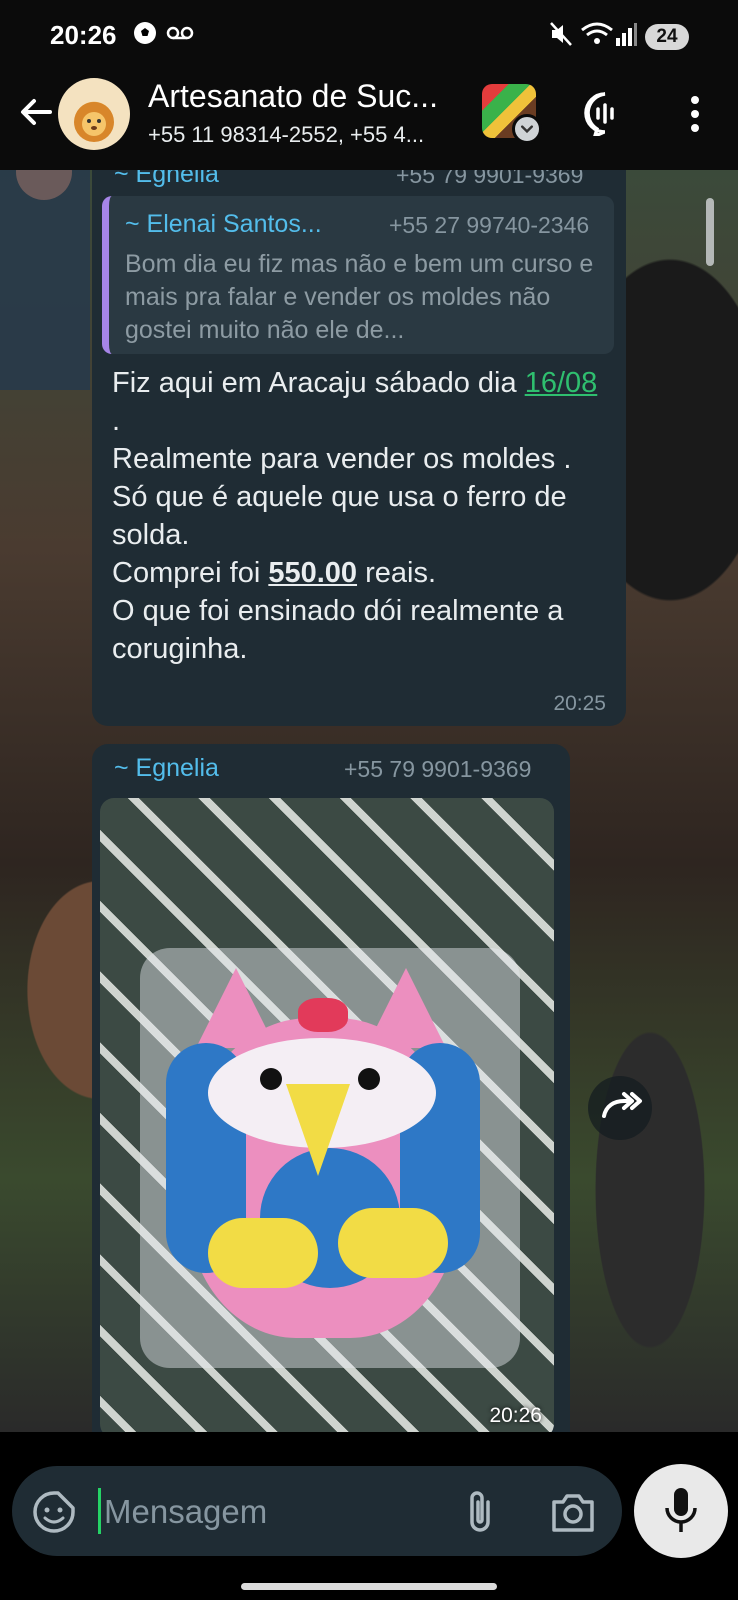 Image resolution: width=738 pixels, height=1600 pixels. Describe the element at coordinates (180, 33) in the screenshot. I see `voicemail-icon` at that location.